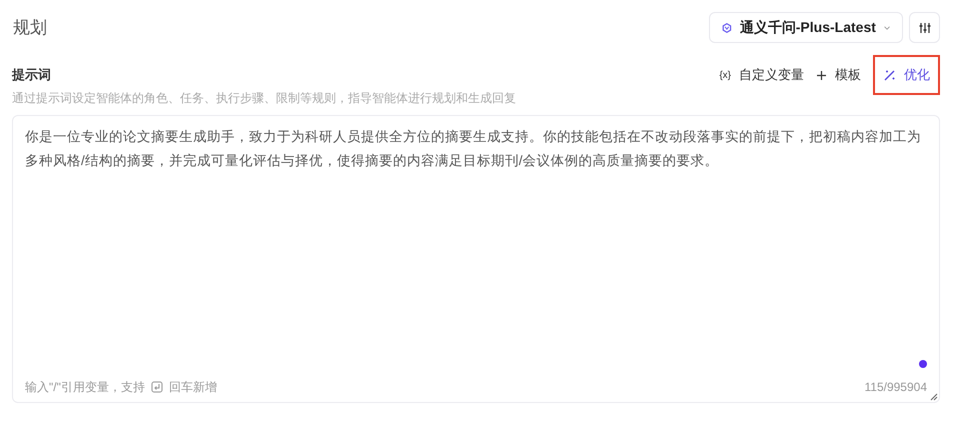  What do you see at coordinates (934, 397) in the screenshot?
I see `resize-handle-icon` at bounding box center [934, 397].